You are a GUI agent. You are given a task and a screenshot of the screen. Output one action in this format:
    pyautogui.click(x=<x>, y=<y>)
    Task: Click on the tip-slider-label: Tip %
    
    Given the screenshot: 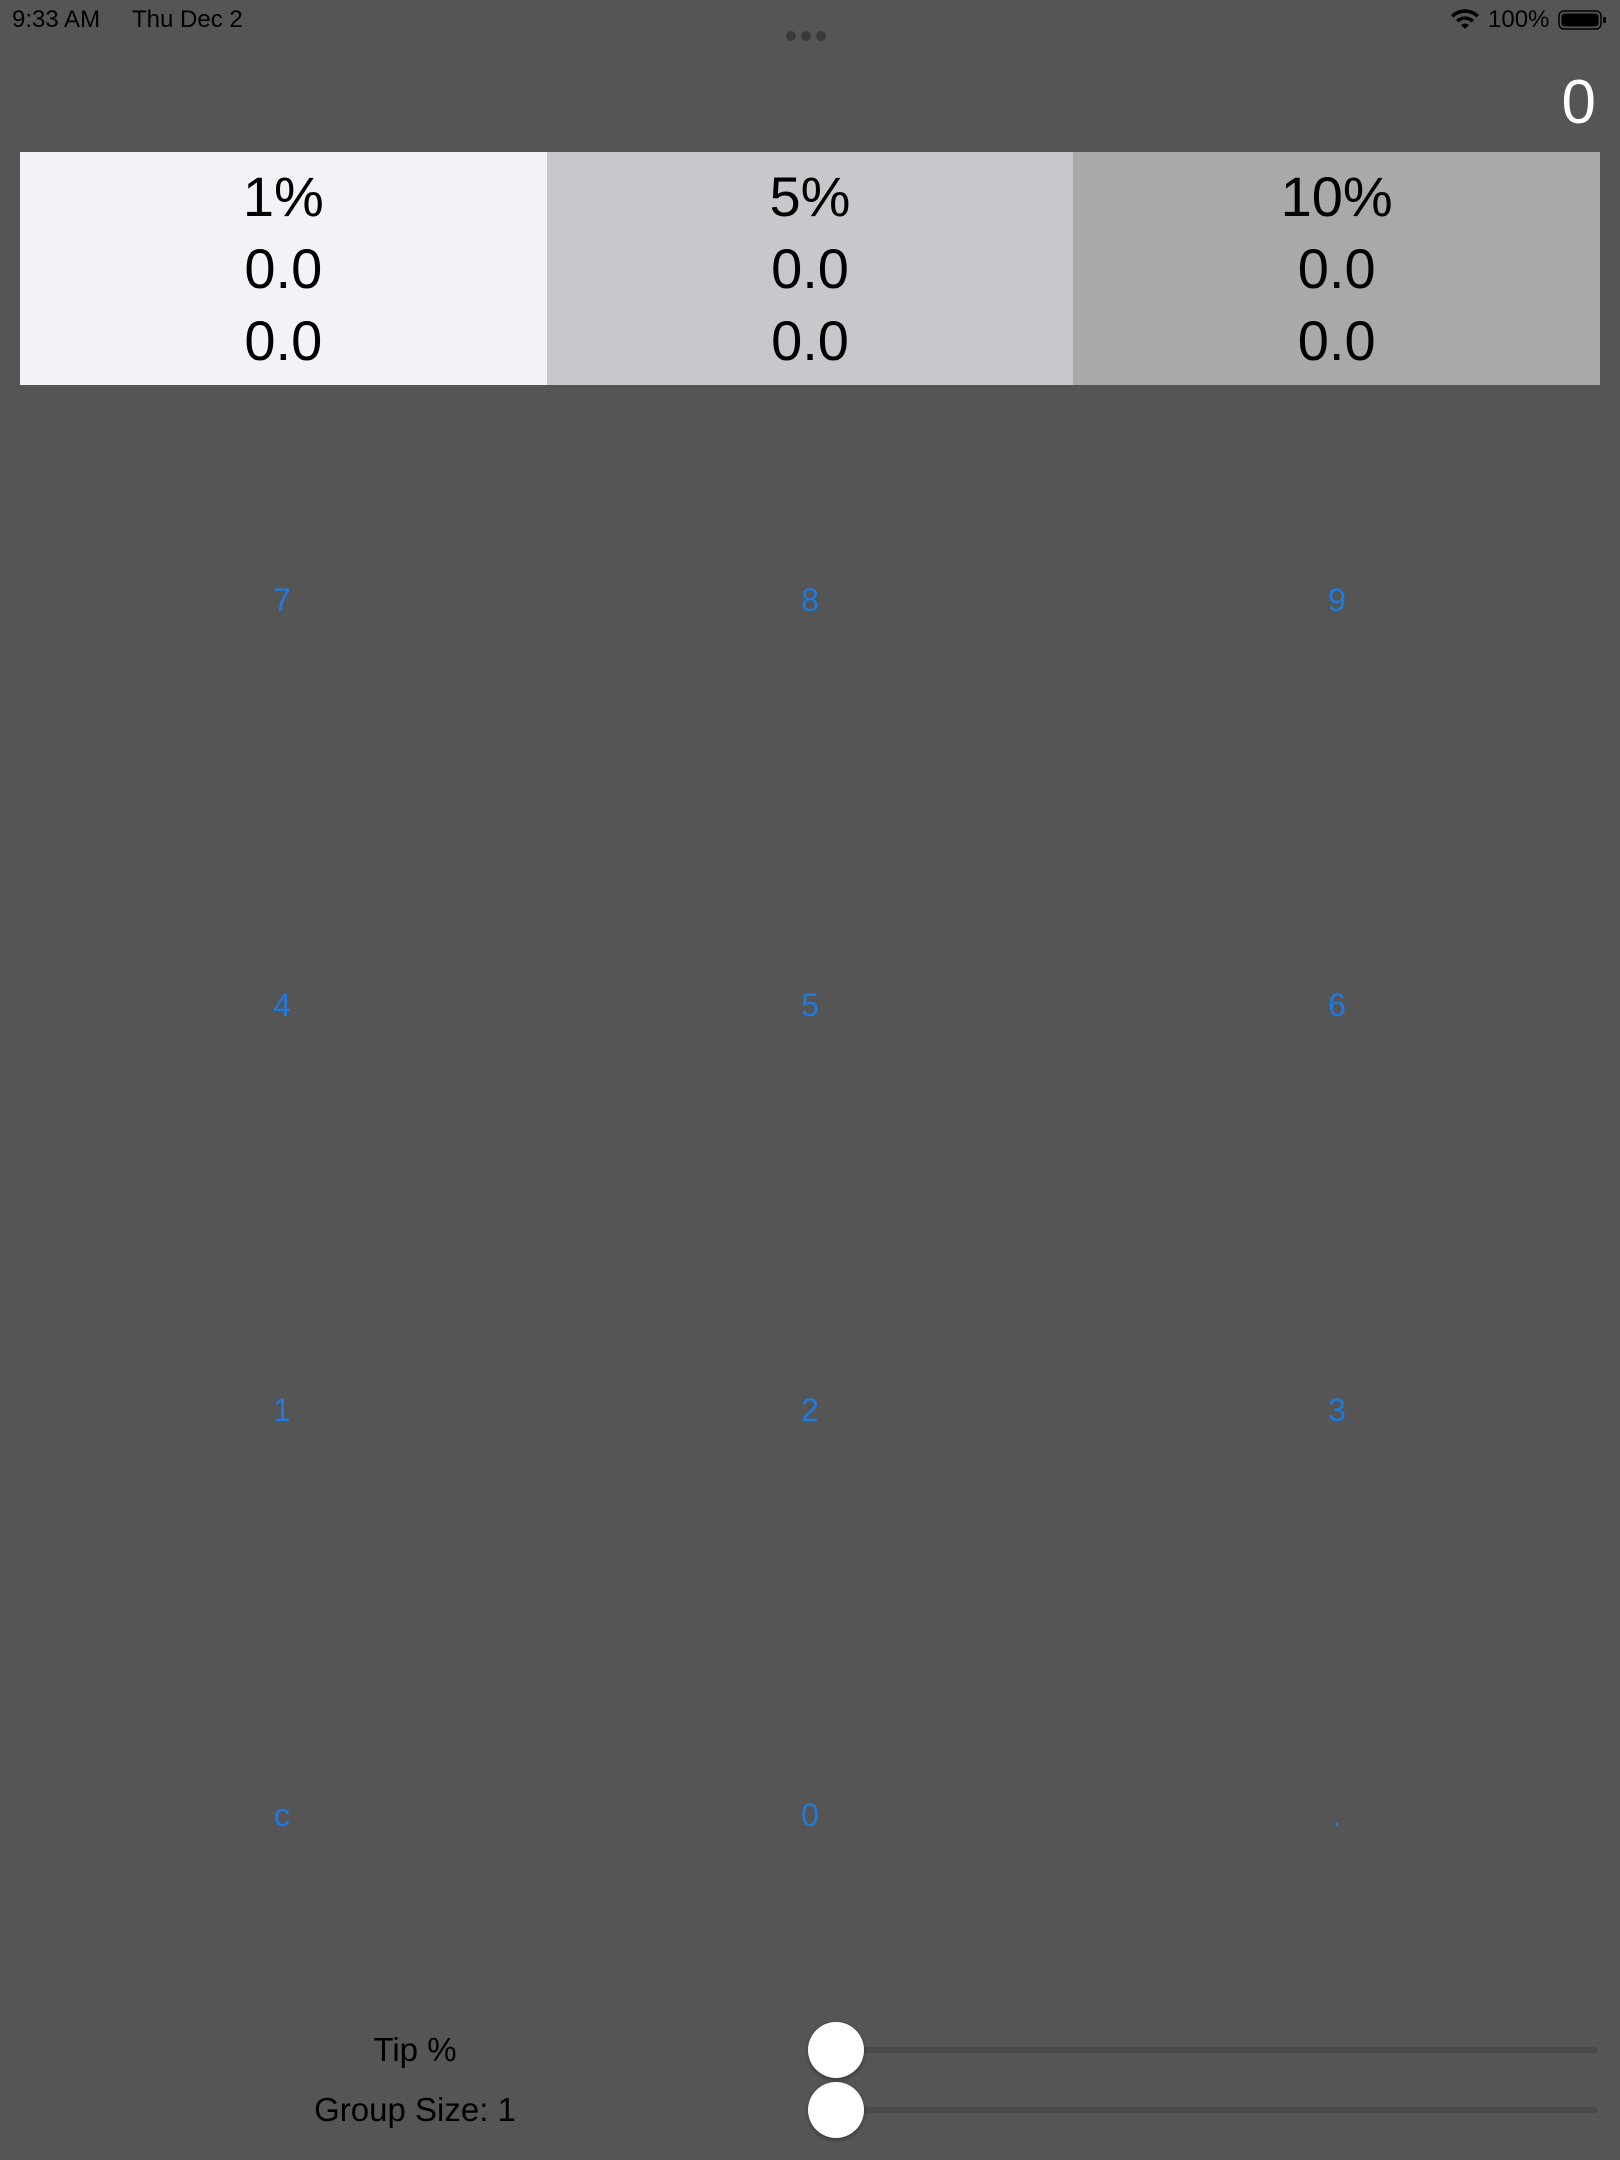 What is the action you would take?
    pyautogui.click(x=415, y=2049)
    